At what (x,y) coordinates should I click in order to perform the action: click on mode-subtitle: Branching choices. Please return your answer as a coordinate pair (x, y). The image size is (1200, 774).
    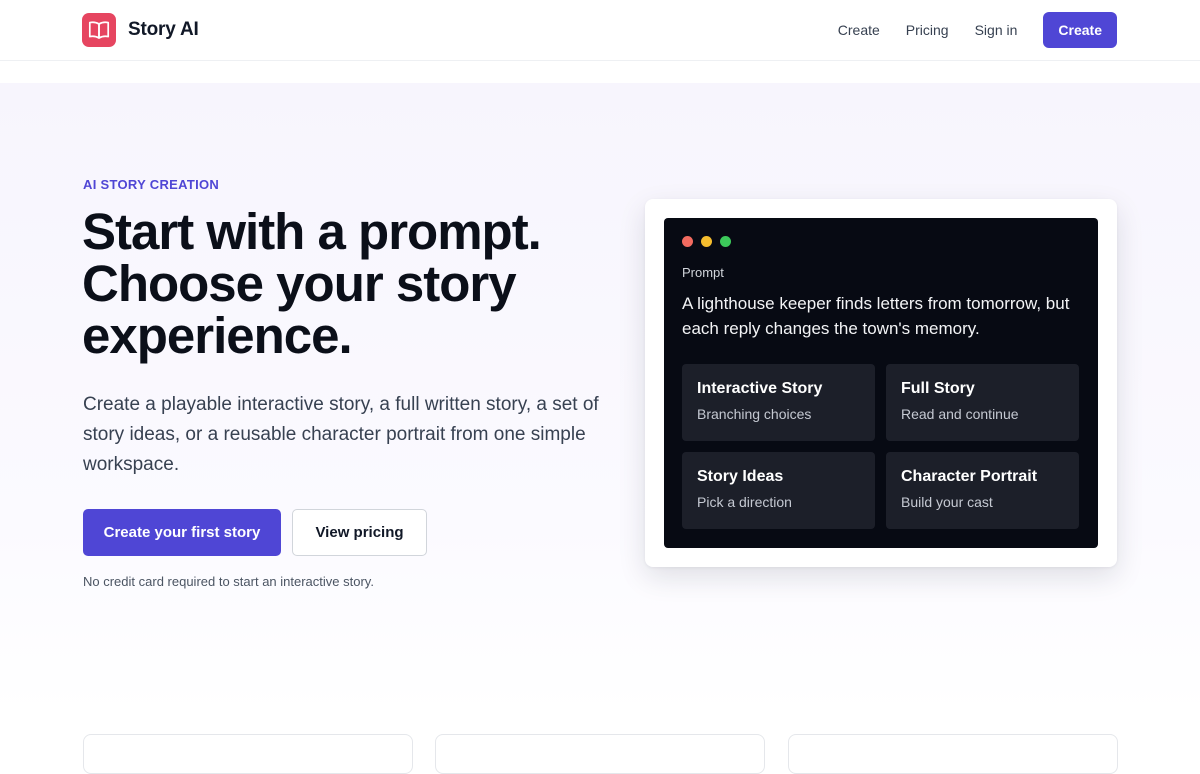
    Looking at the image, I should click on (754, 414).